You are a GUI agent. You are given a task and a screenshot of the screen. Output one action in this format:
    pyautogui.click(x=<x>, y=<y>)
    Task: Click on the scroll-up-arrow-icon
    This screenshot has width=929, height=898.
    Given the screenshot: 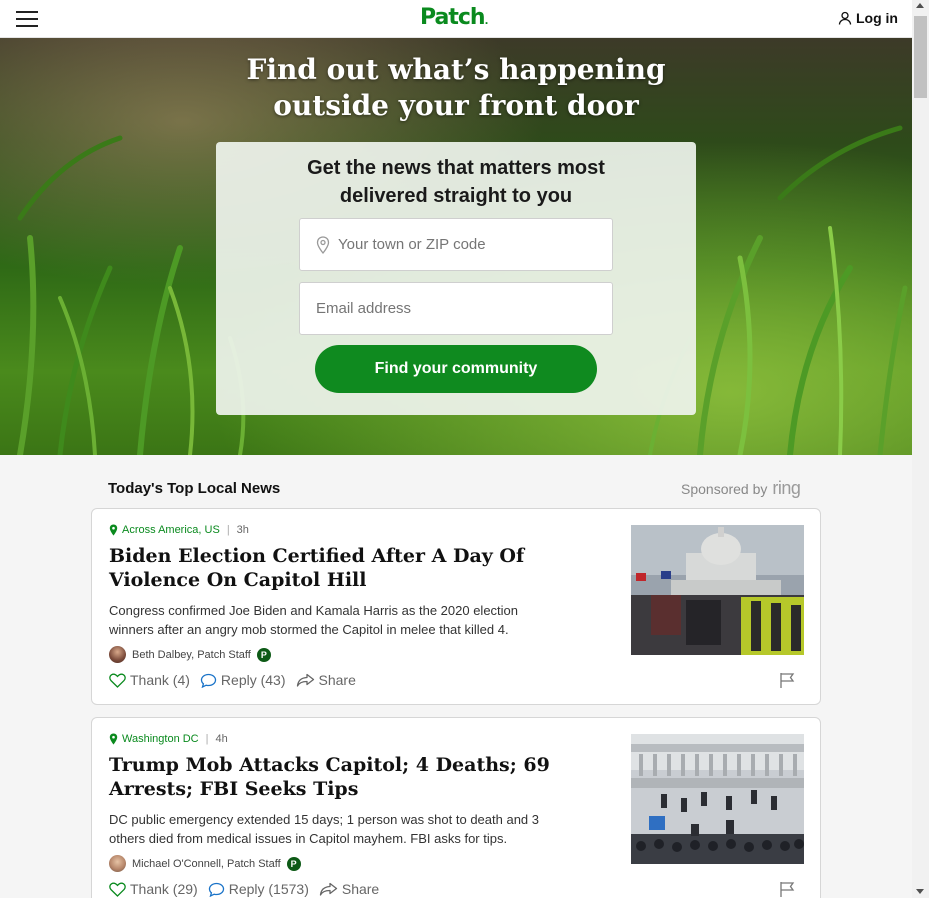 What is the action you would take?
    pyautogui.click(x=920, y=5)
    